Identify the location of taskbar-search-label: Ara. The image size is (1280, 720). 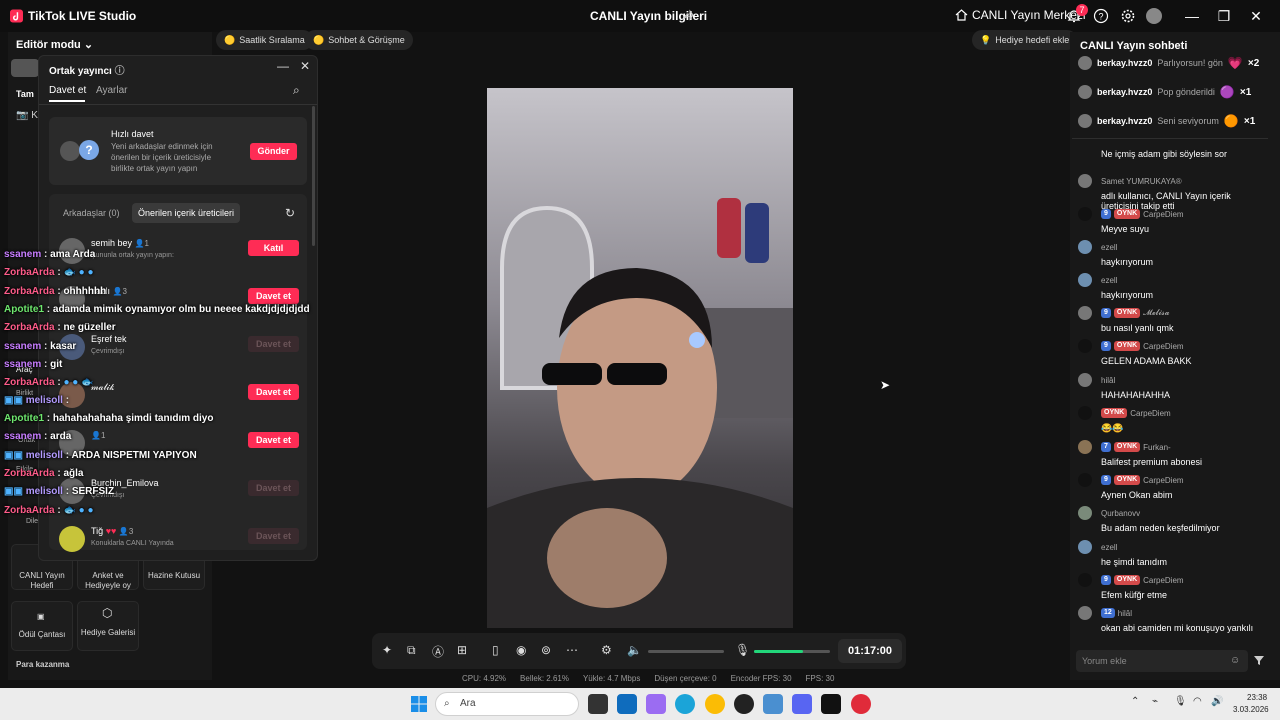
(468, 703).